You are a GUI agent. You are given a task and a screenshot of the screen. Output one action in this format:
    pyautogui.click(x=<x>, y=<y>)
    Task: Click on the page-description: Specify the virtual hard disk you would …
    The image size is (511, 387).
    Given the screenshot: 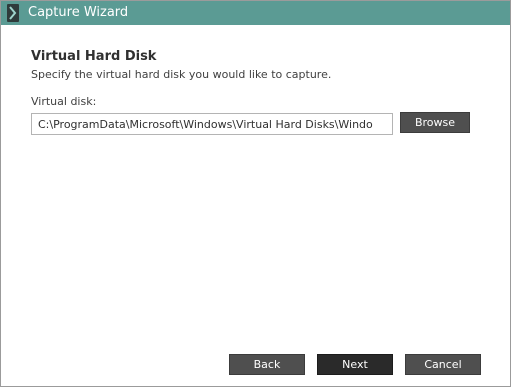 What is the action you would take?
    pyautogui.click(x=181, y=74)
    